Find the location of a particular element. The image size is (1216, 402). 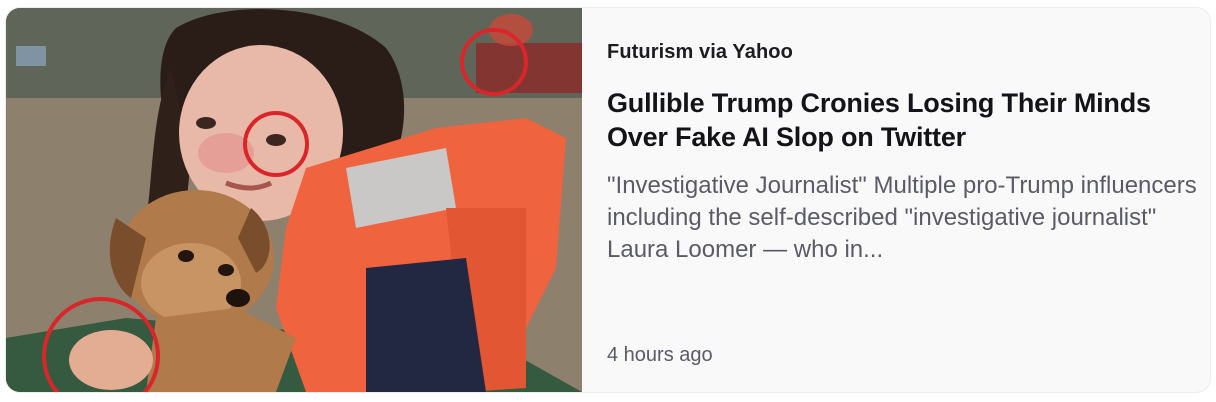

article-source: Futurism via Yahoo is located at coordinates (902, 52).